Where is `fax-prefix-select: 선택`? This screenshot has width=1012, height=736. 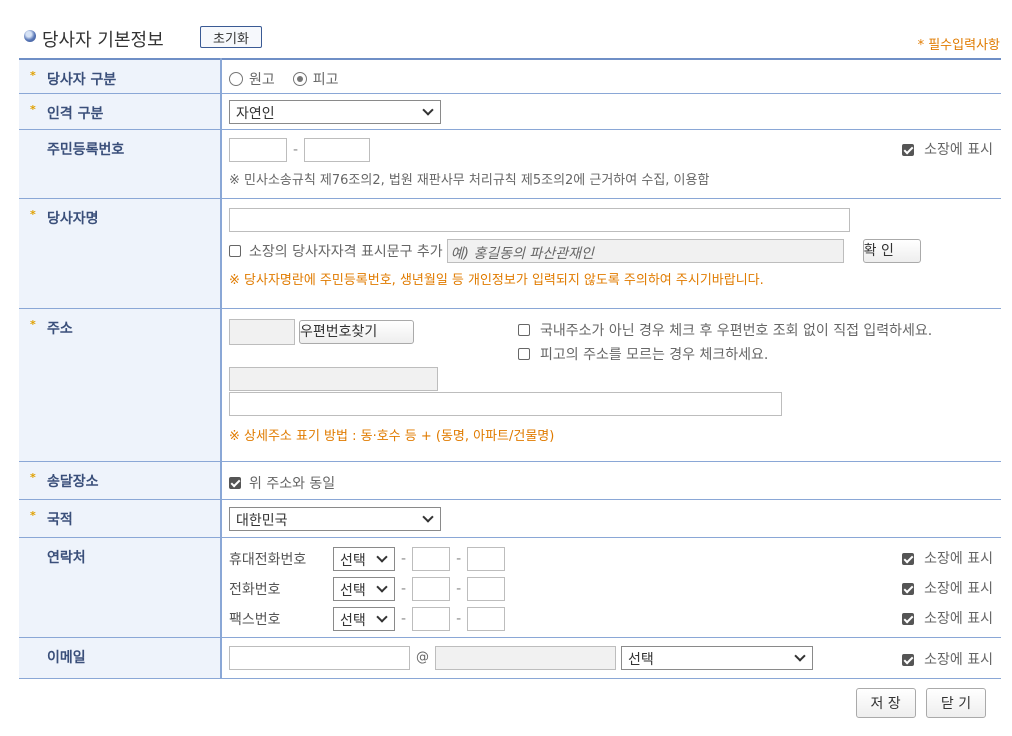 fax-prefix-select: 선택 is located at coordinates (364, 618).